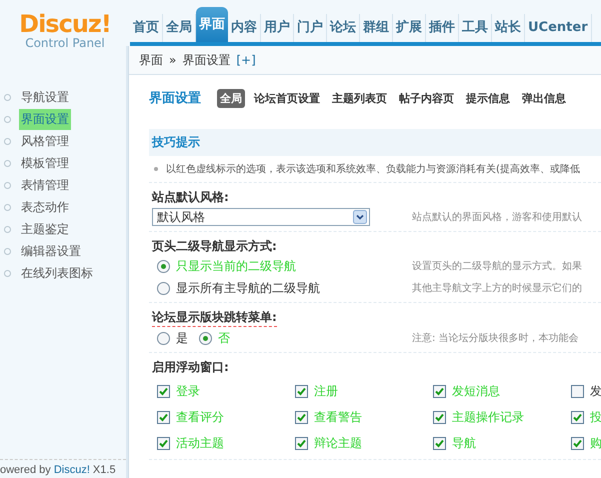 This screenshot has width=601, height=478. Describe the element at coordinates (214, 317) in the screenshot. I see `setting-label: 论坛显示版块跳转菜单:` at that location.